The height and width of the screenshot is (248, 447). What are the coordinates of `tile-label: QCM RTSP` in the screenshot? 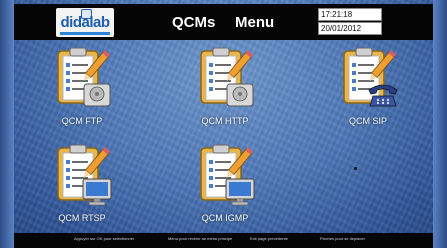 It's located at (82, 218).